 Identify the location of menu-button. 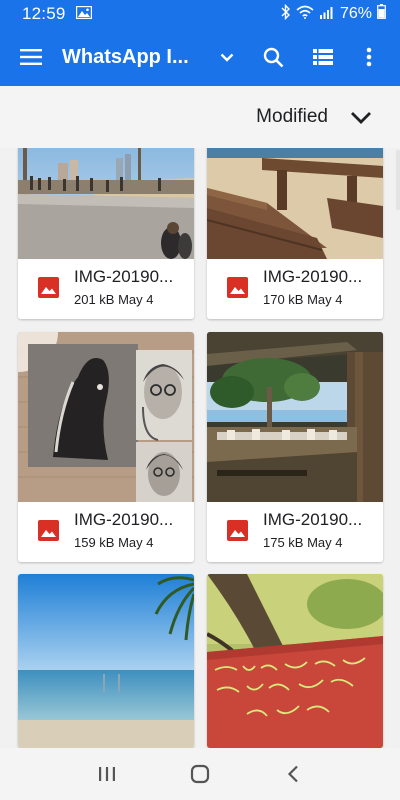
(31, 57).